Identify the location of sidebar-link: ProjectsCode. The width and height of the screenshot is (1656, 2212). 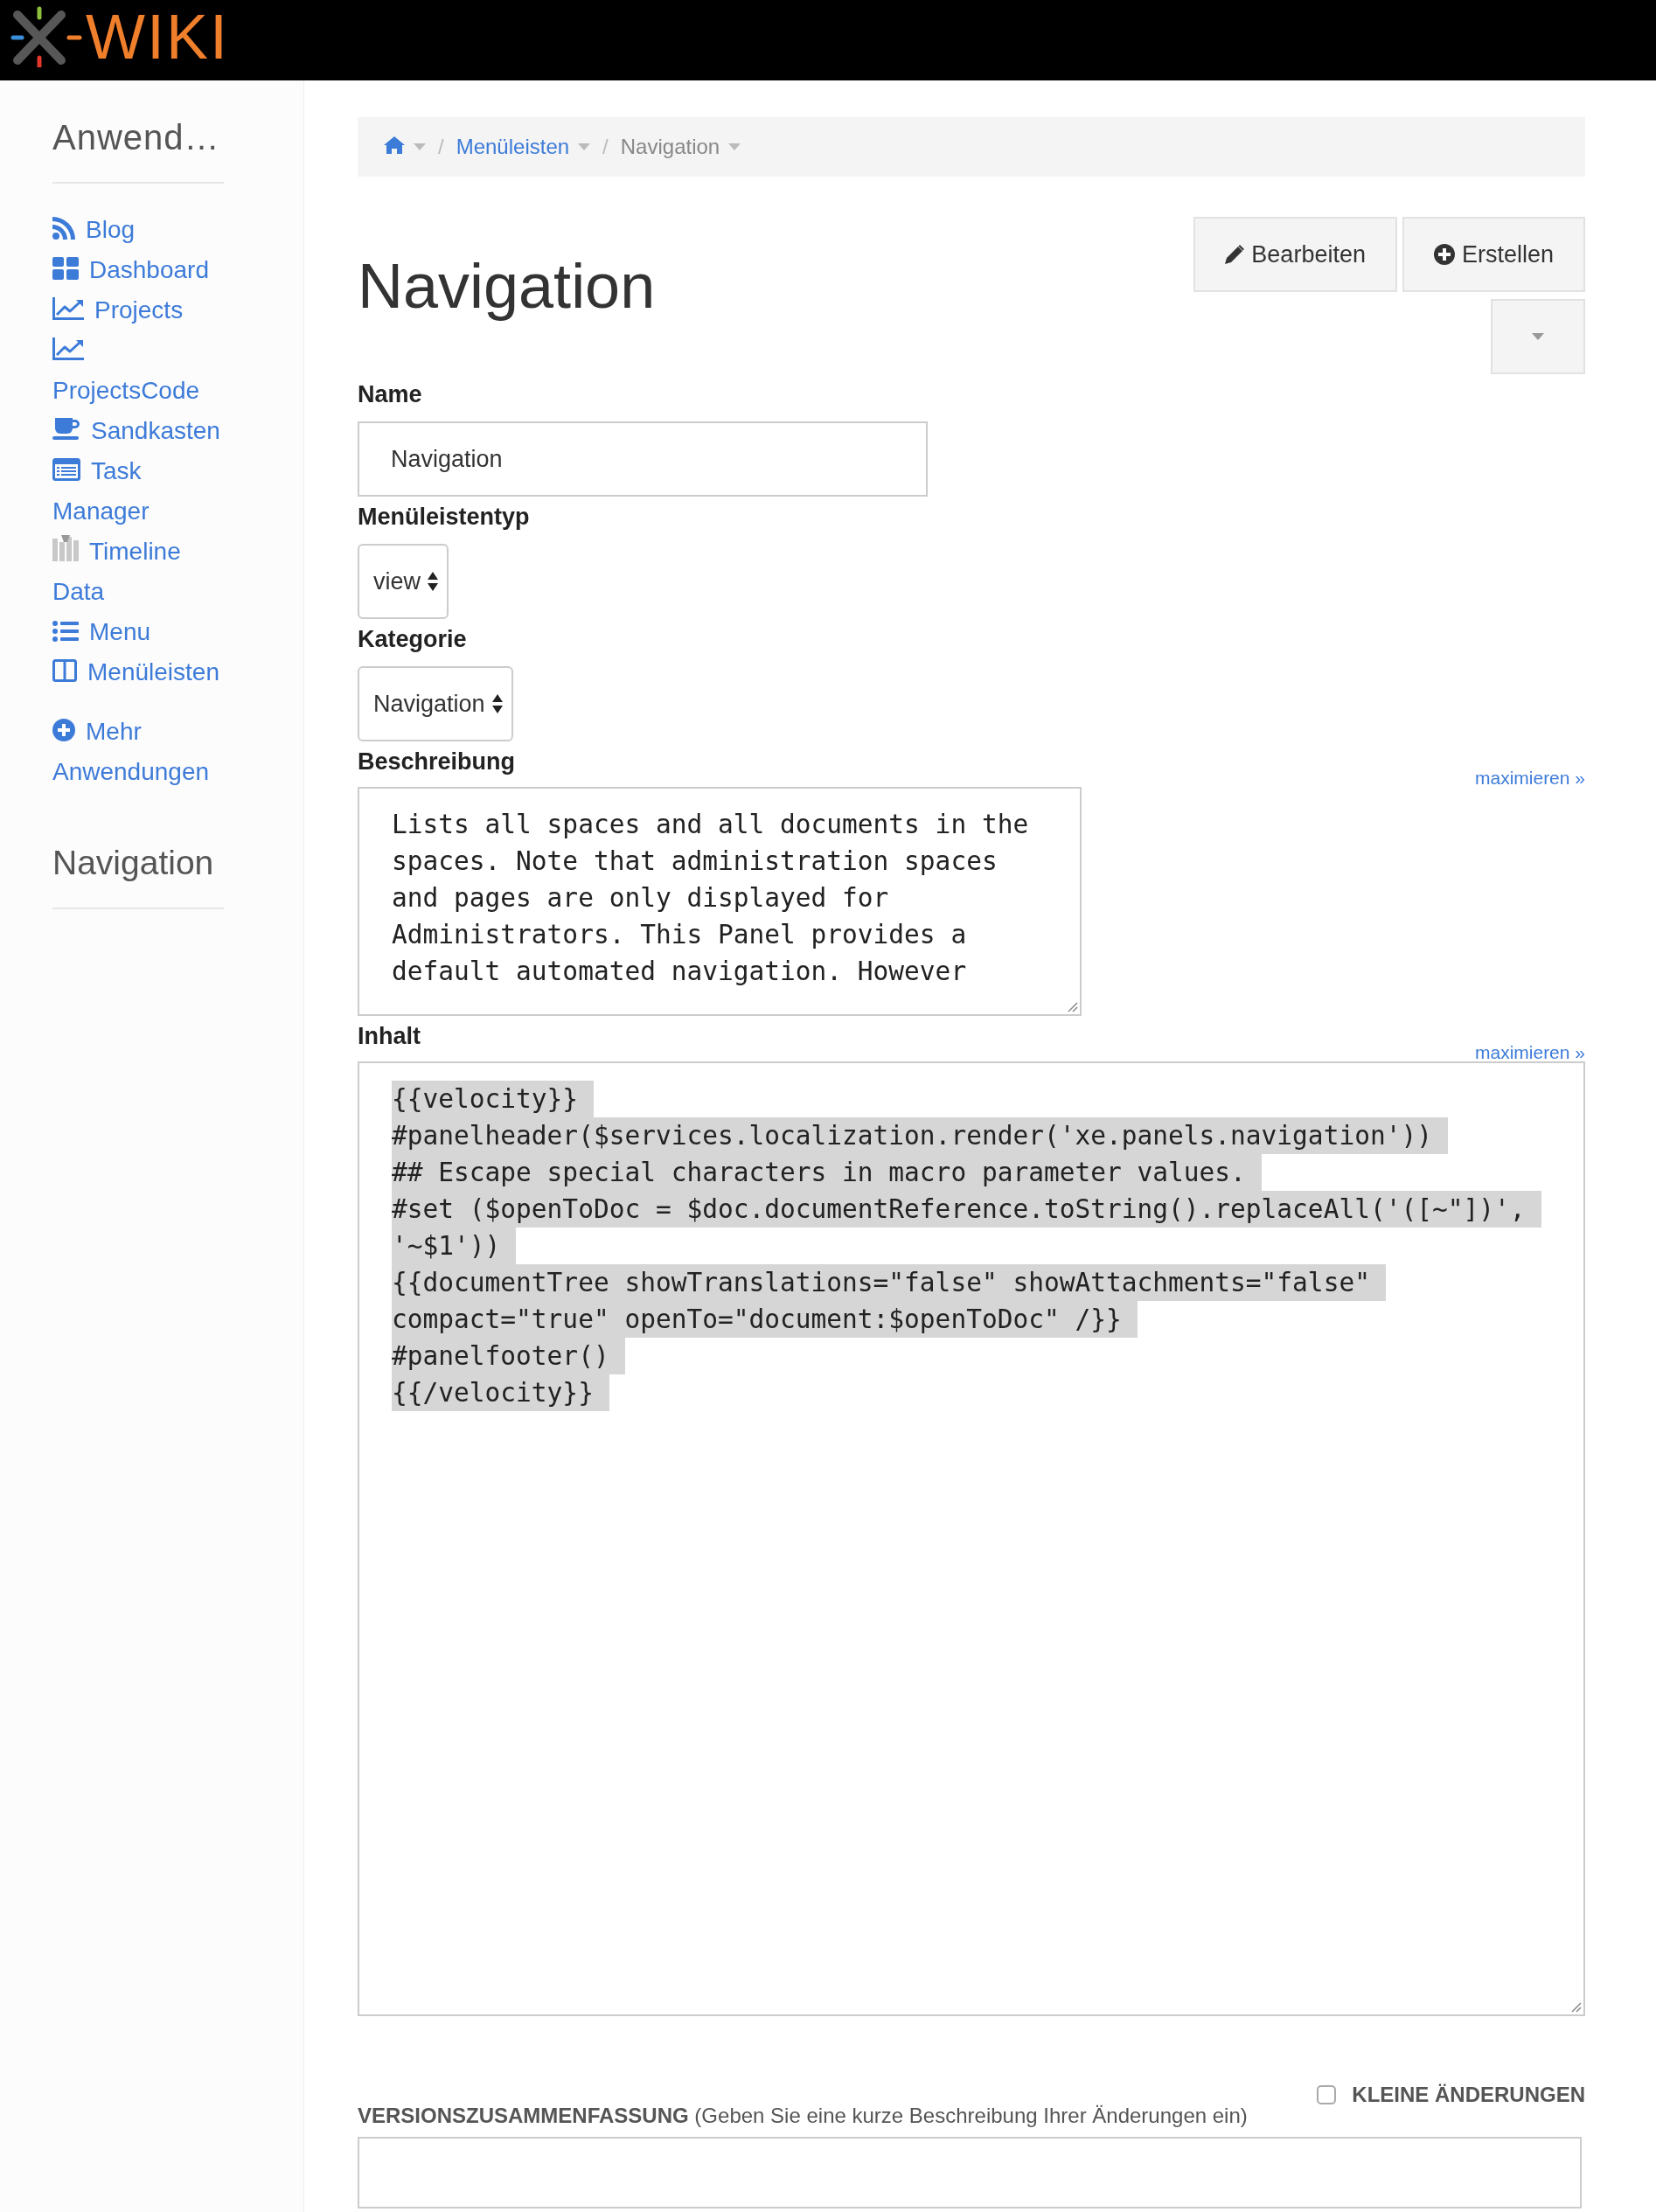
(139, 370).